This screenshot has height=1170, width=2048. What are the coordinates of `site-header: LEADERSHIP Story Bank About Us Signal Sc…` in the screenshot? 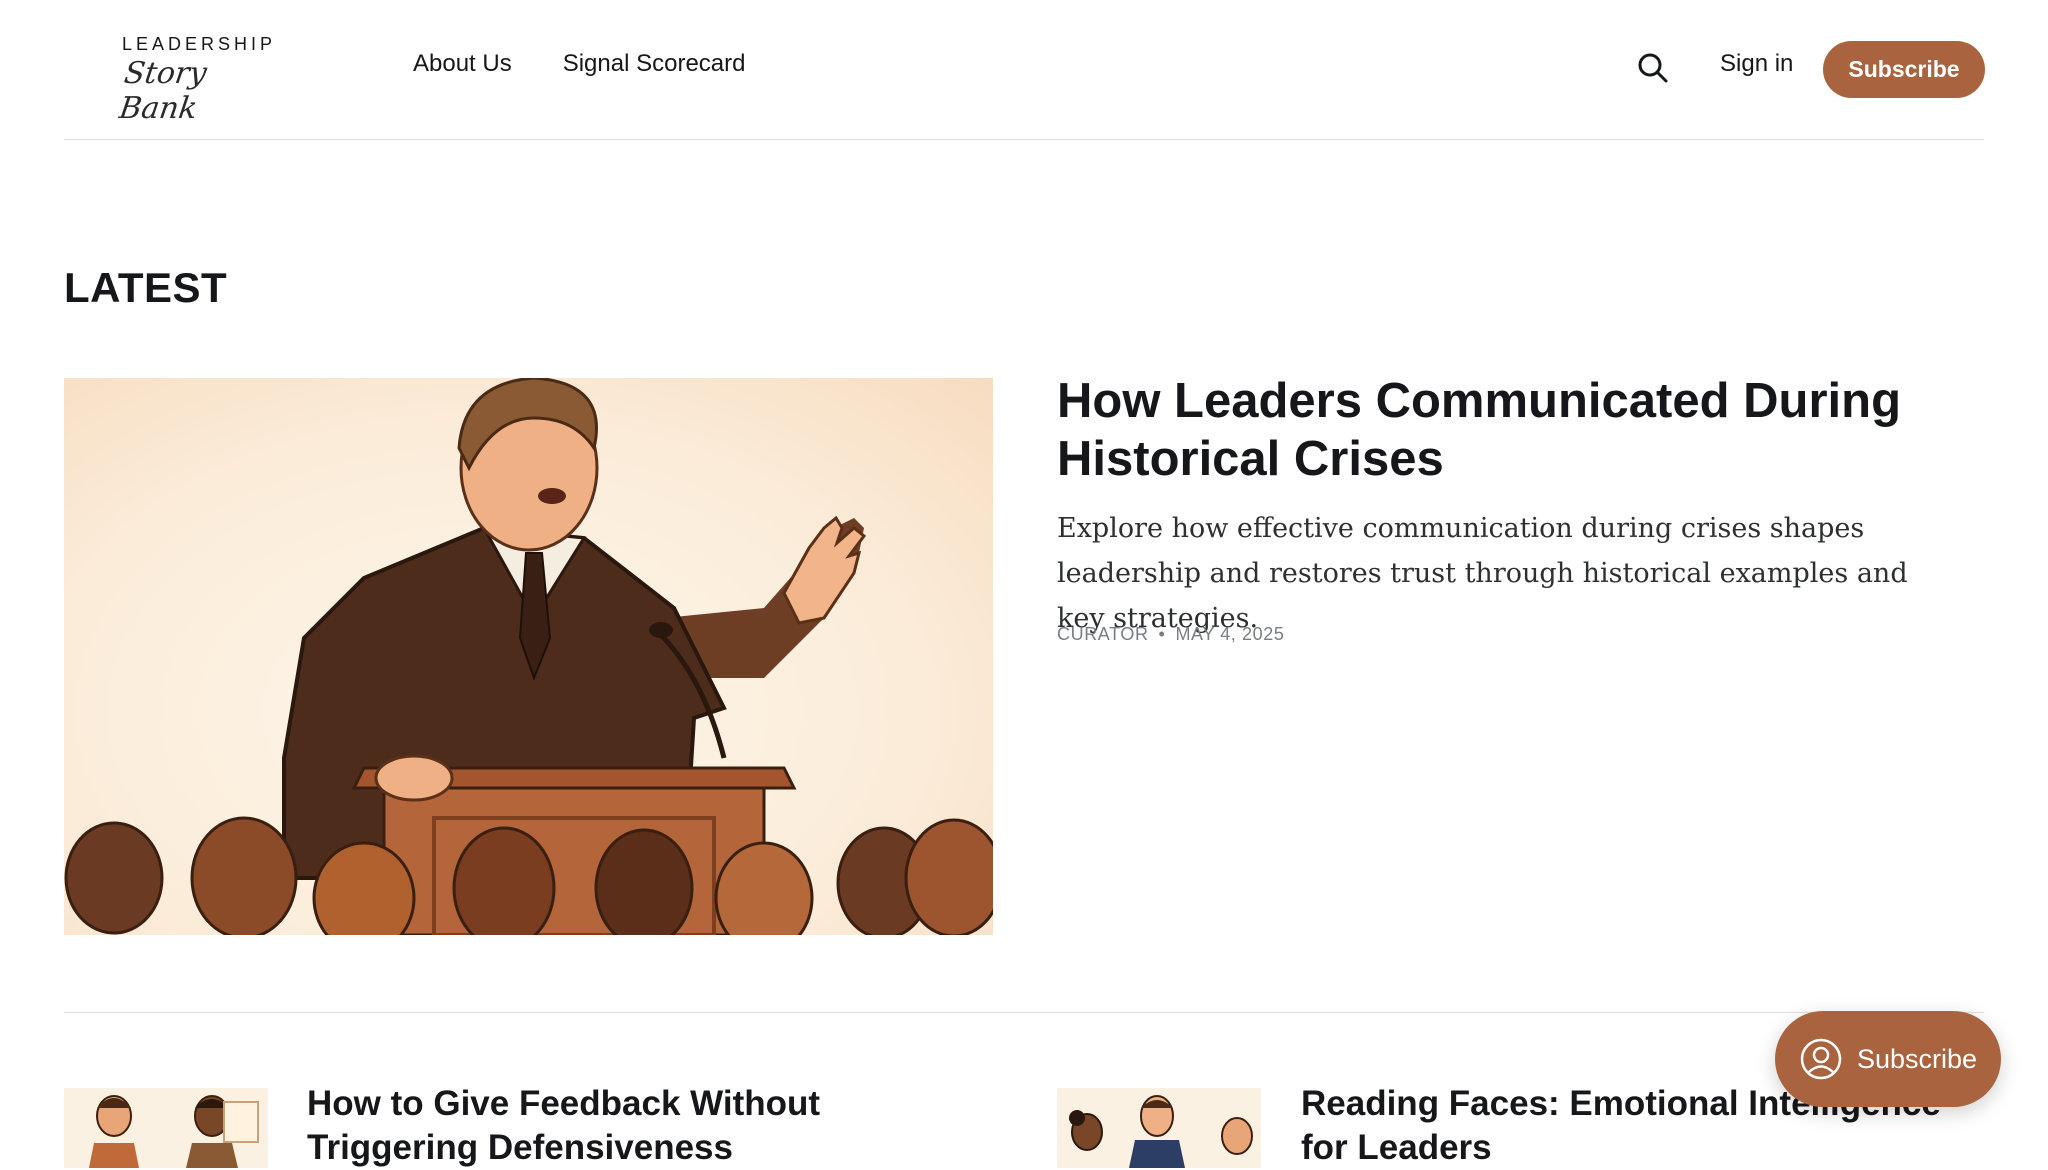 It's located at (1024, 70).